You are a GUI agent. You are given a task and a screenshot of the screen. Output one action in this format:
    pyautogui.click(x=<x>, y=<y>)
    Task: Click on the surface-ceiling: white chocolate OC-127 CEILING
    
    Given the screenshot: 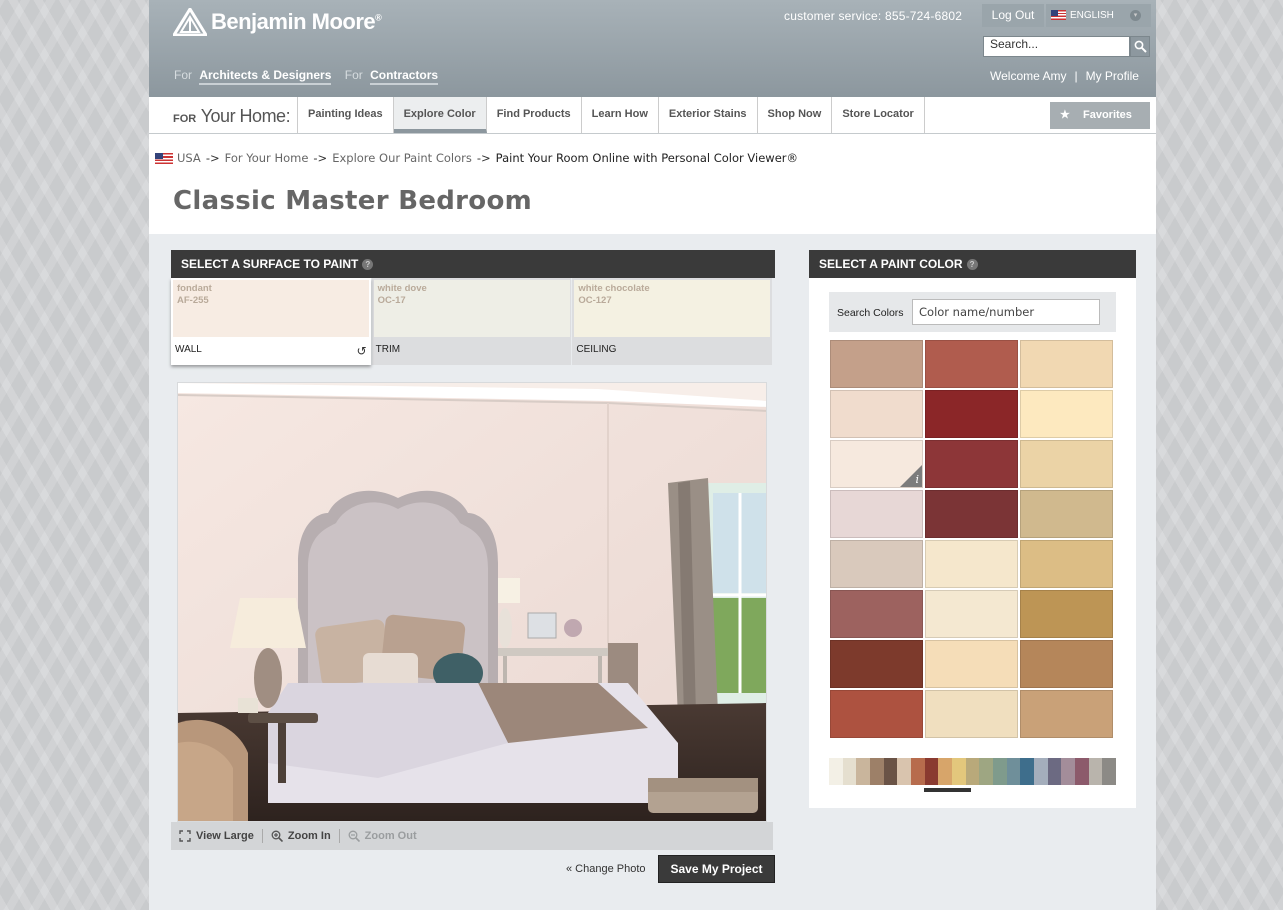 What is the action you would take?
    pyautogui.click(x=672, y=321)
    